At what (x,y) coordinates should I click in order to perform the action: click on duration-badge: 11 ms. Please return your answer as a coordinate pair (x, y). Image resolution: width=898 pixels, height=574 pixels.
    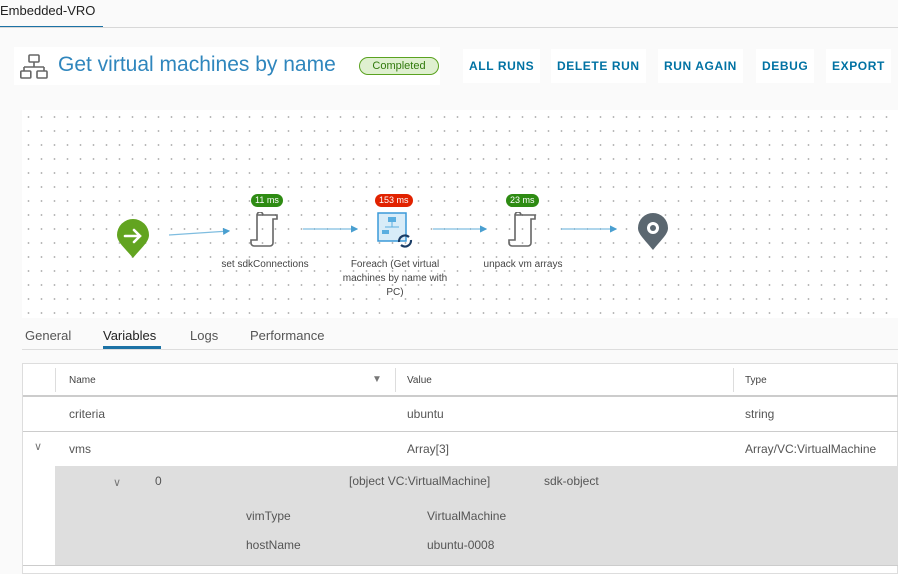
    Looking at the image, I should click on (267, 200).